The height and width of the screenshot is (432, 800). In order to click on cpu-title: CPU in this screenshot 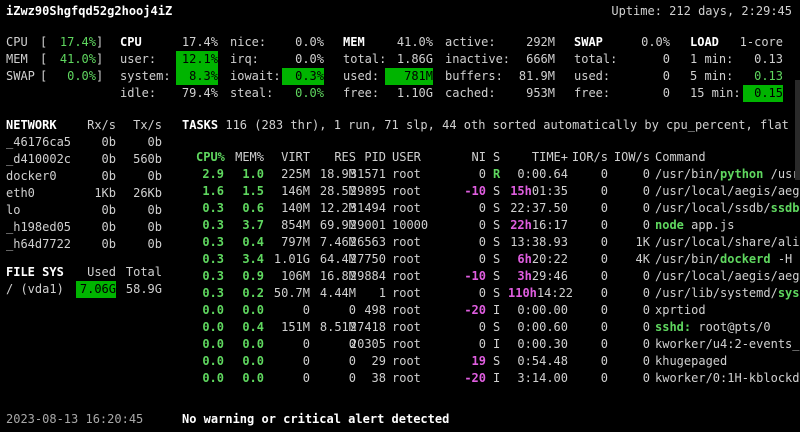, I will do `click(131, 42)`.